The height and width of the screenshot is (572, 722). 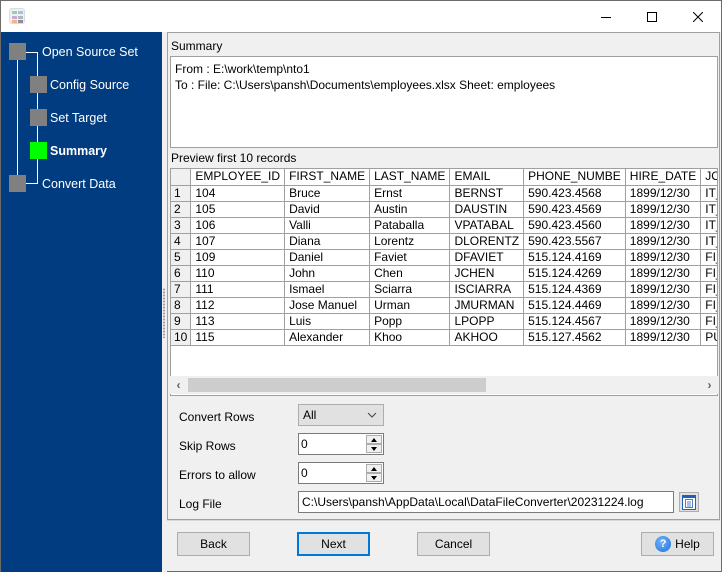 What do you see at coordinates (663, 177) in the screenshot?
I see `column-header: HIRE_DATE` at bounding box center [663, 177].